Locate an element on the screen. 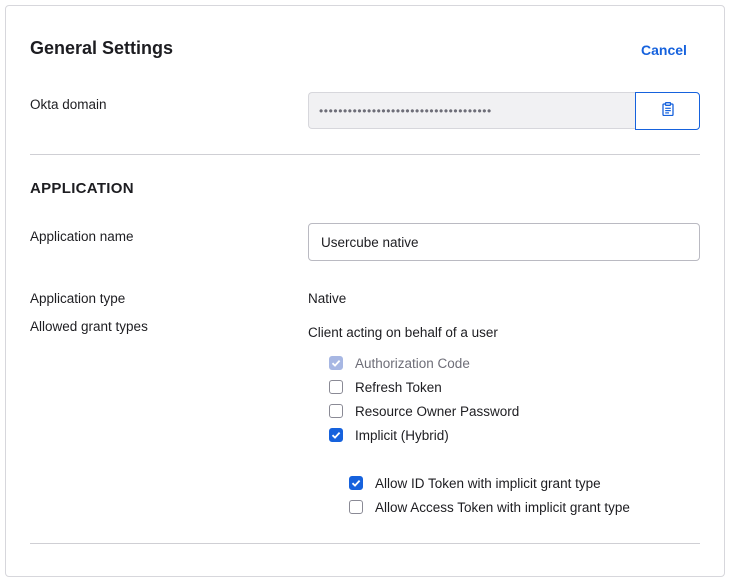 This screenshot has height=577, width=731. application-name-input is located at coordinates (504, 242).